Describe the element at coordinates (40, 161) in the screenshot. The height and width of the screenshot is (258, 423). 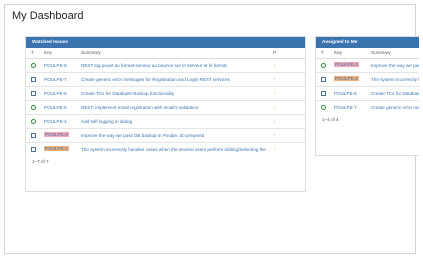
I see `pagination-info: 1–7 of 7` at that location.